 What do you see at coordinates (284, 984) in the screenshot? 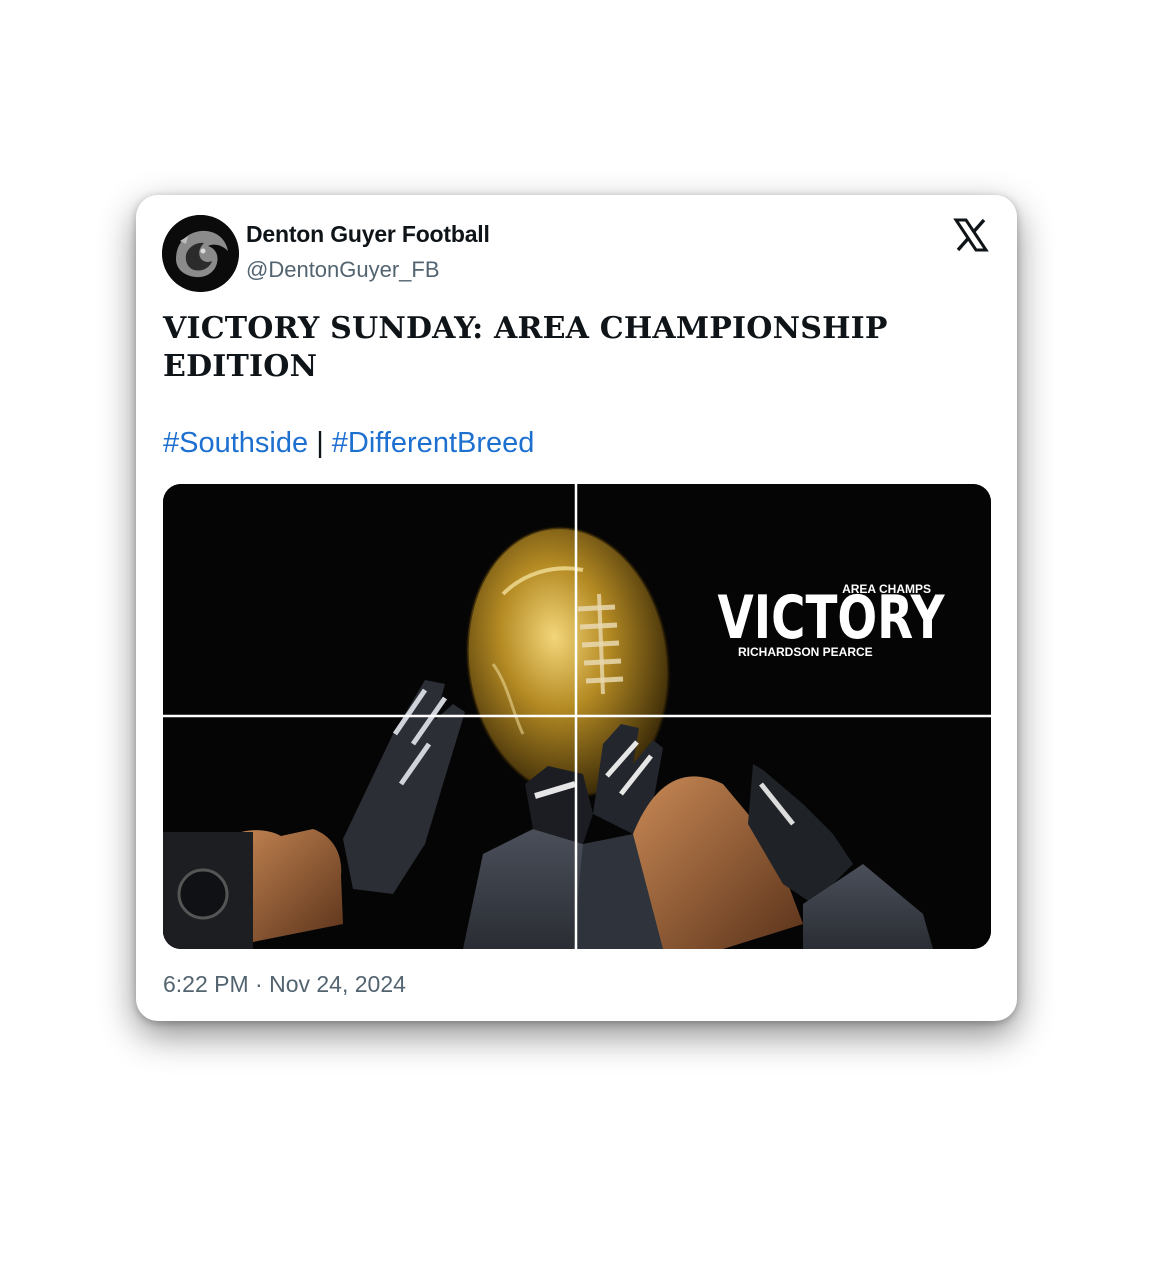
I see `post-timestamp: 6:22 PM · Nov 24, 2024` at bounding box center [284, 984].